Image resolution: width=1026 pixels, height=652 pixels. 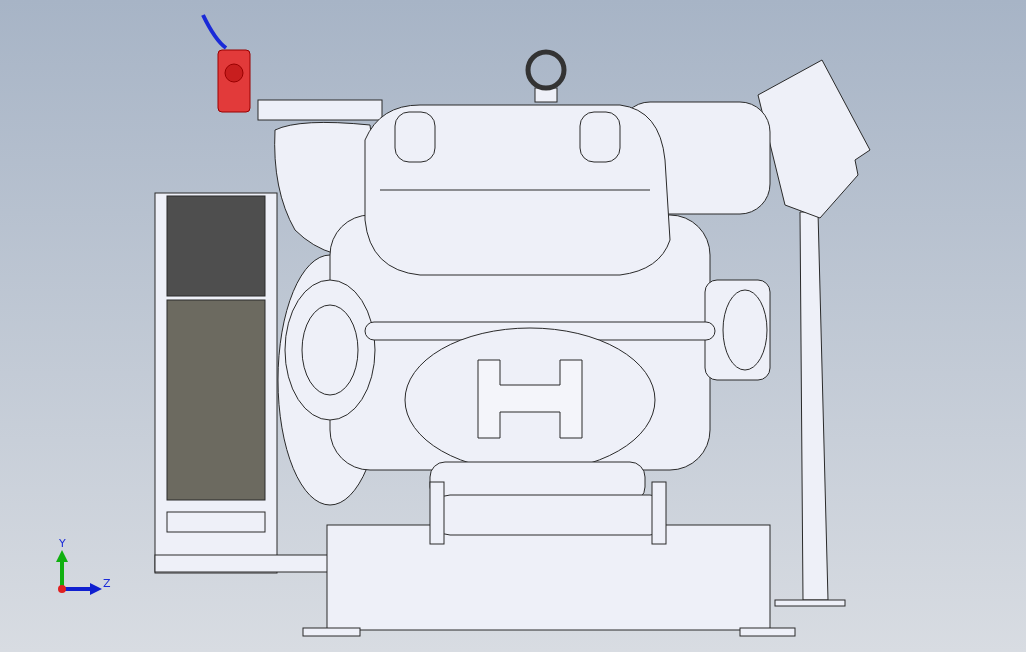 What do you see at coordinates (107, 583) in the screenshot?
I see `axis-label: Z` at bounding box center [107, 583].